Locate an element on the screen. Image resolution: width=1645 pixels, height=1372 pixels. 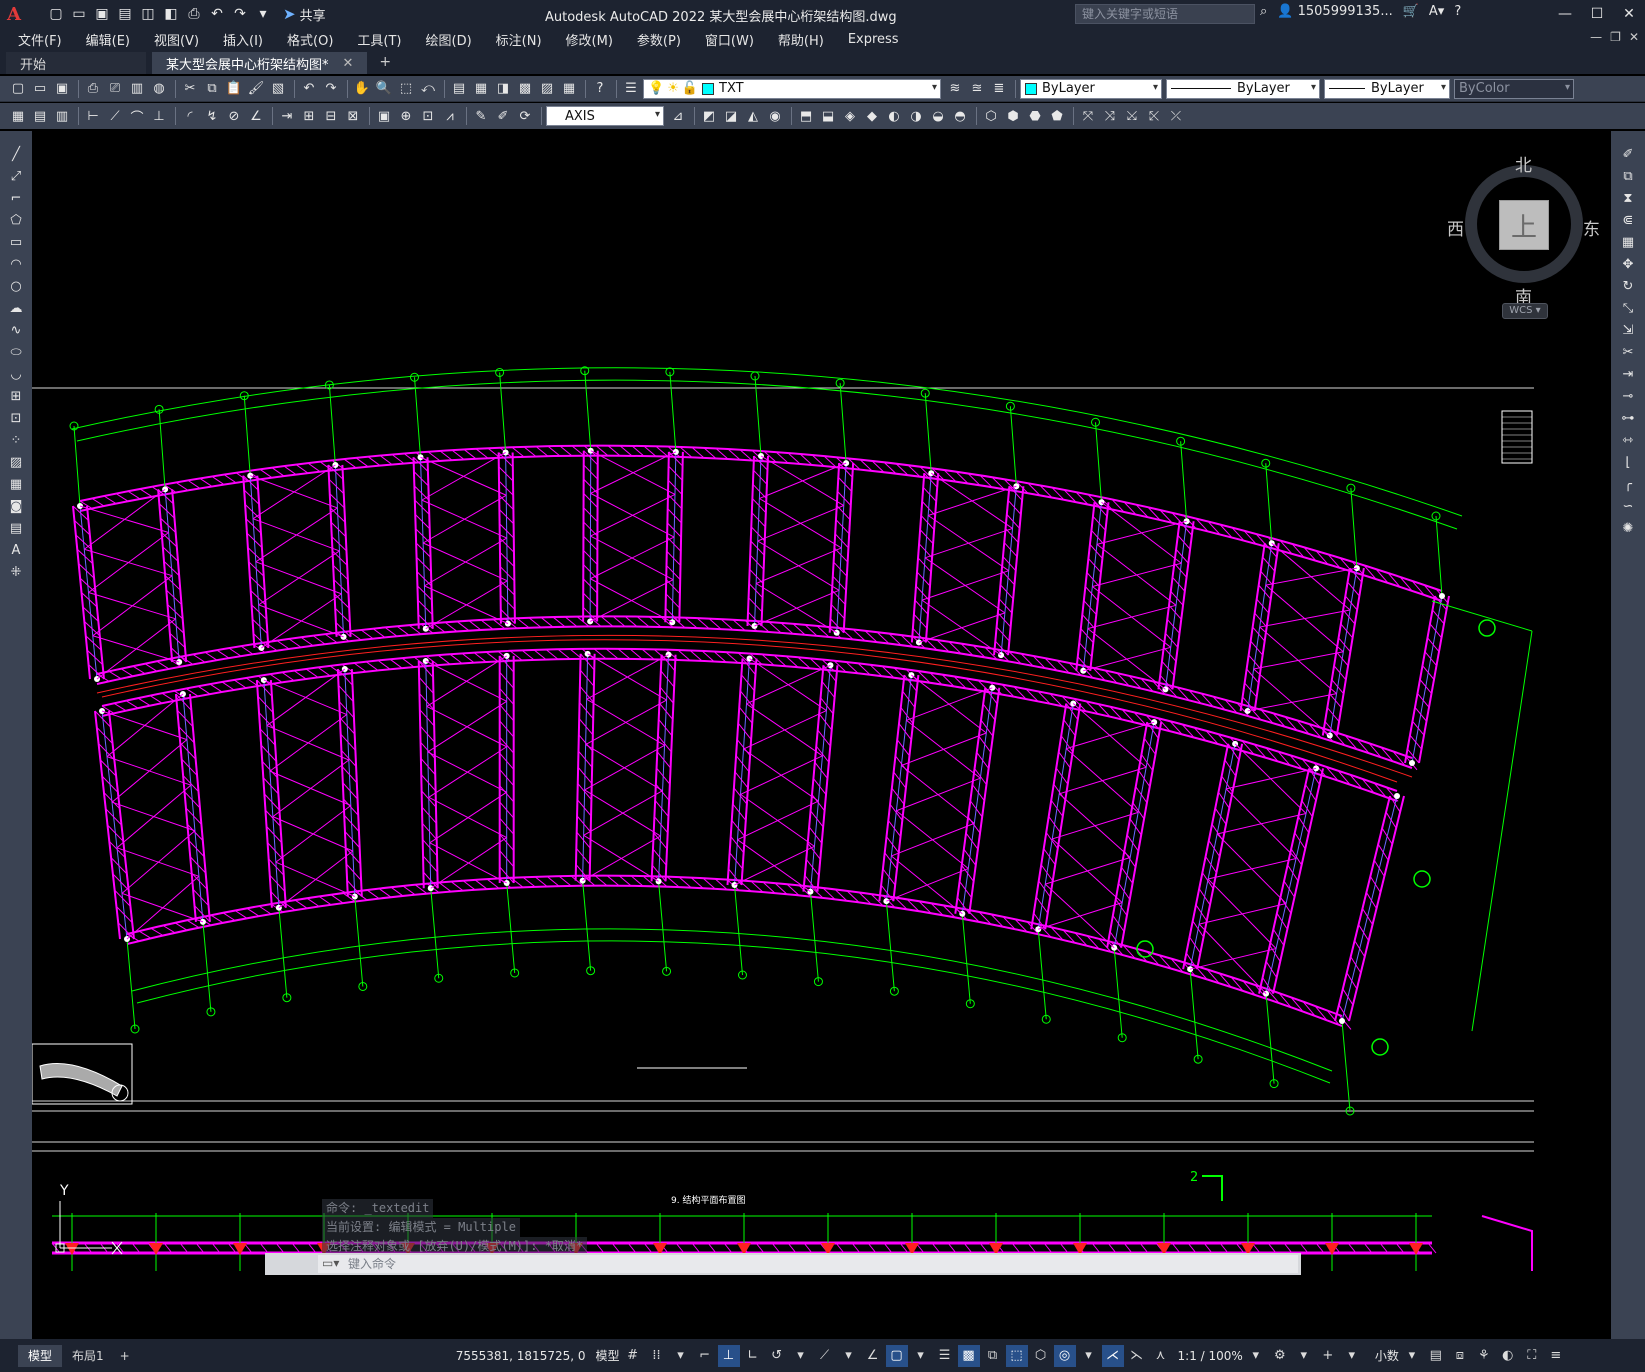
plotstyle-dropdown: ByColor ▾ is located at coordinates (1514, 88).